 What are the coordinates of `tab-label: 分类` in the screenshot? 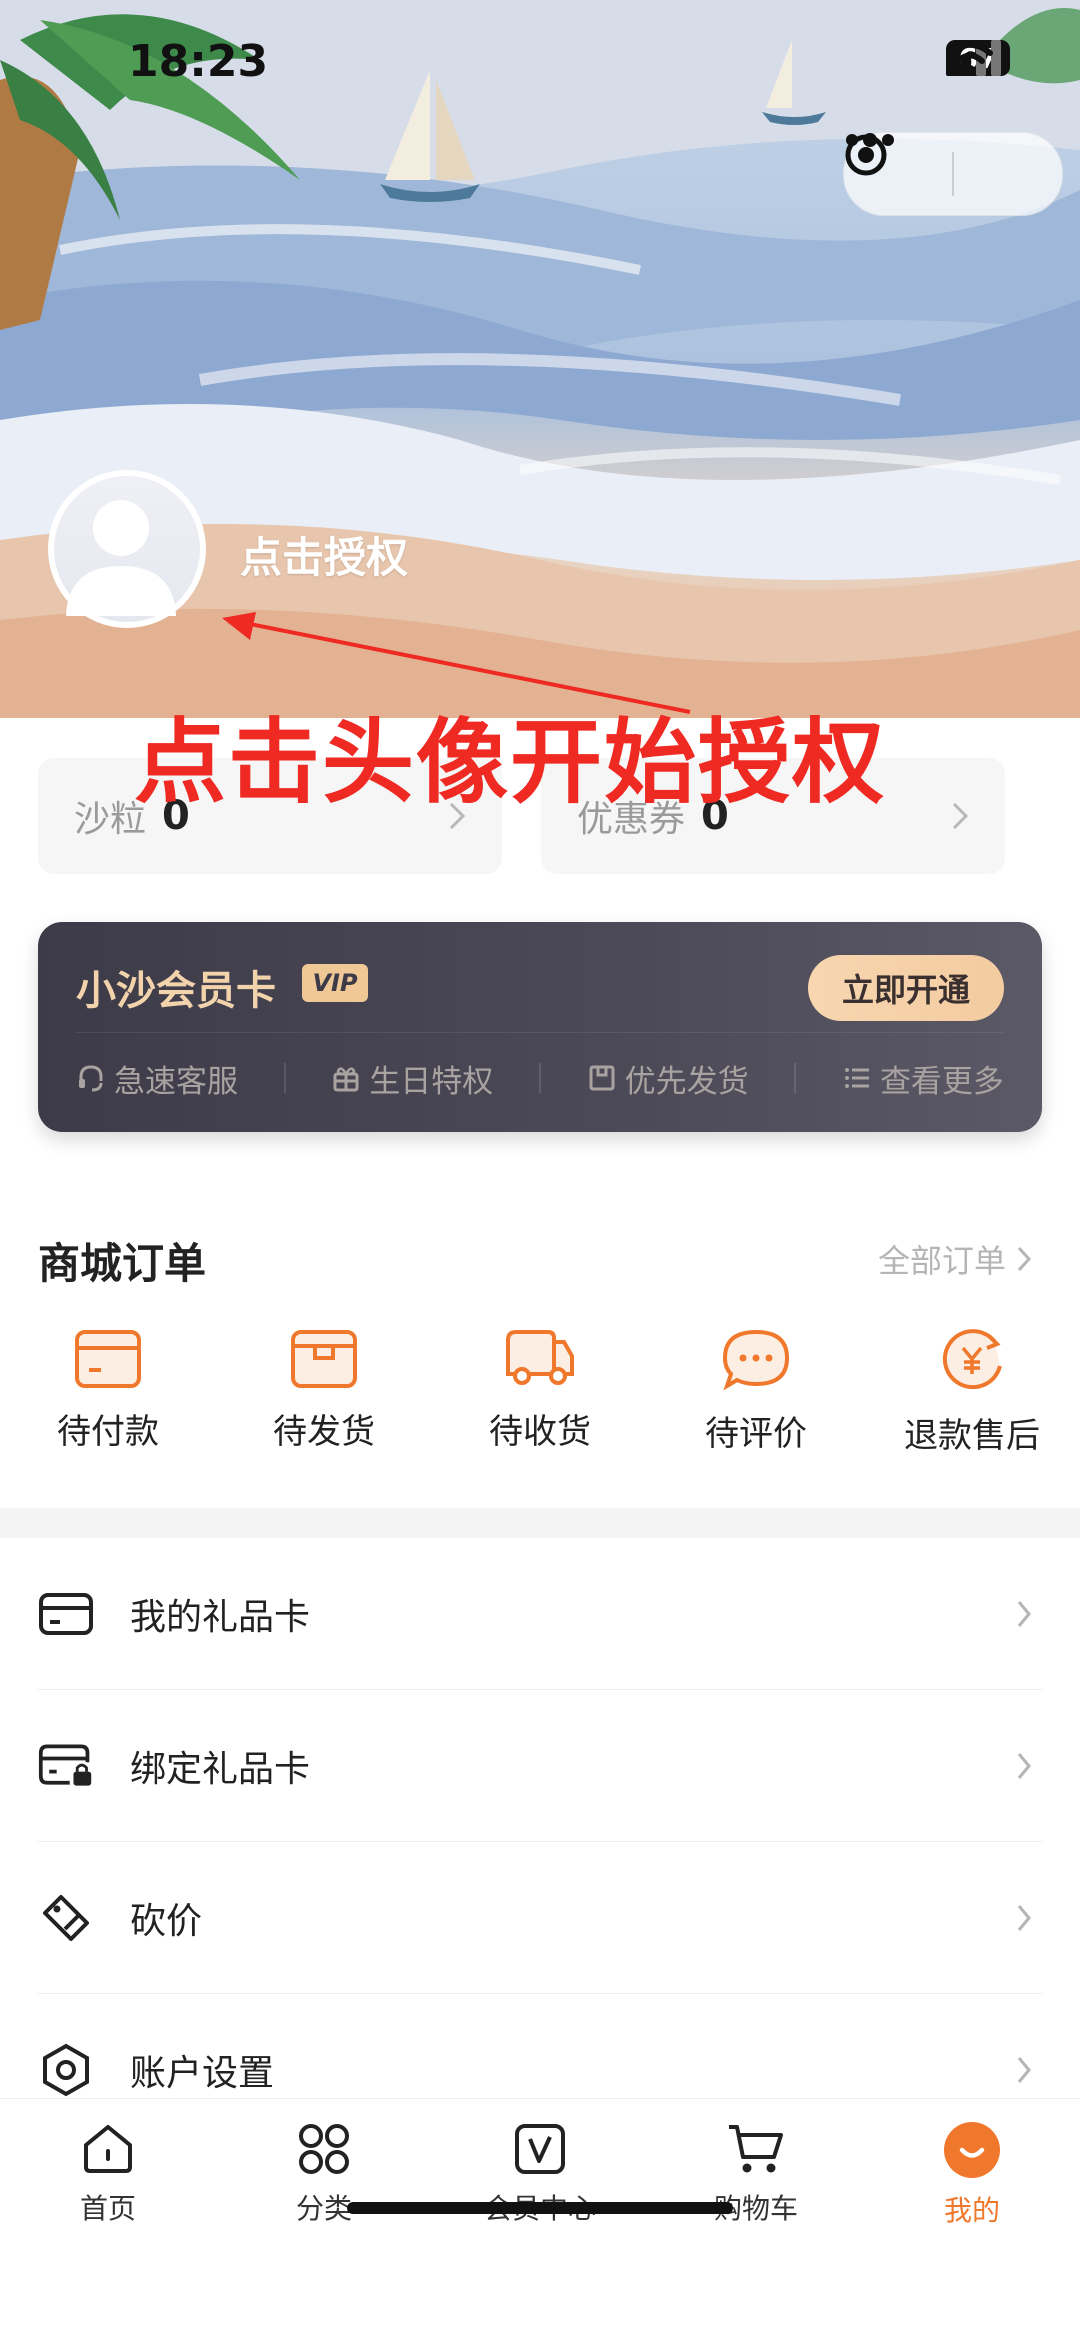 It's located at (323, 2208).